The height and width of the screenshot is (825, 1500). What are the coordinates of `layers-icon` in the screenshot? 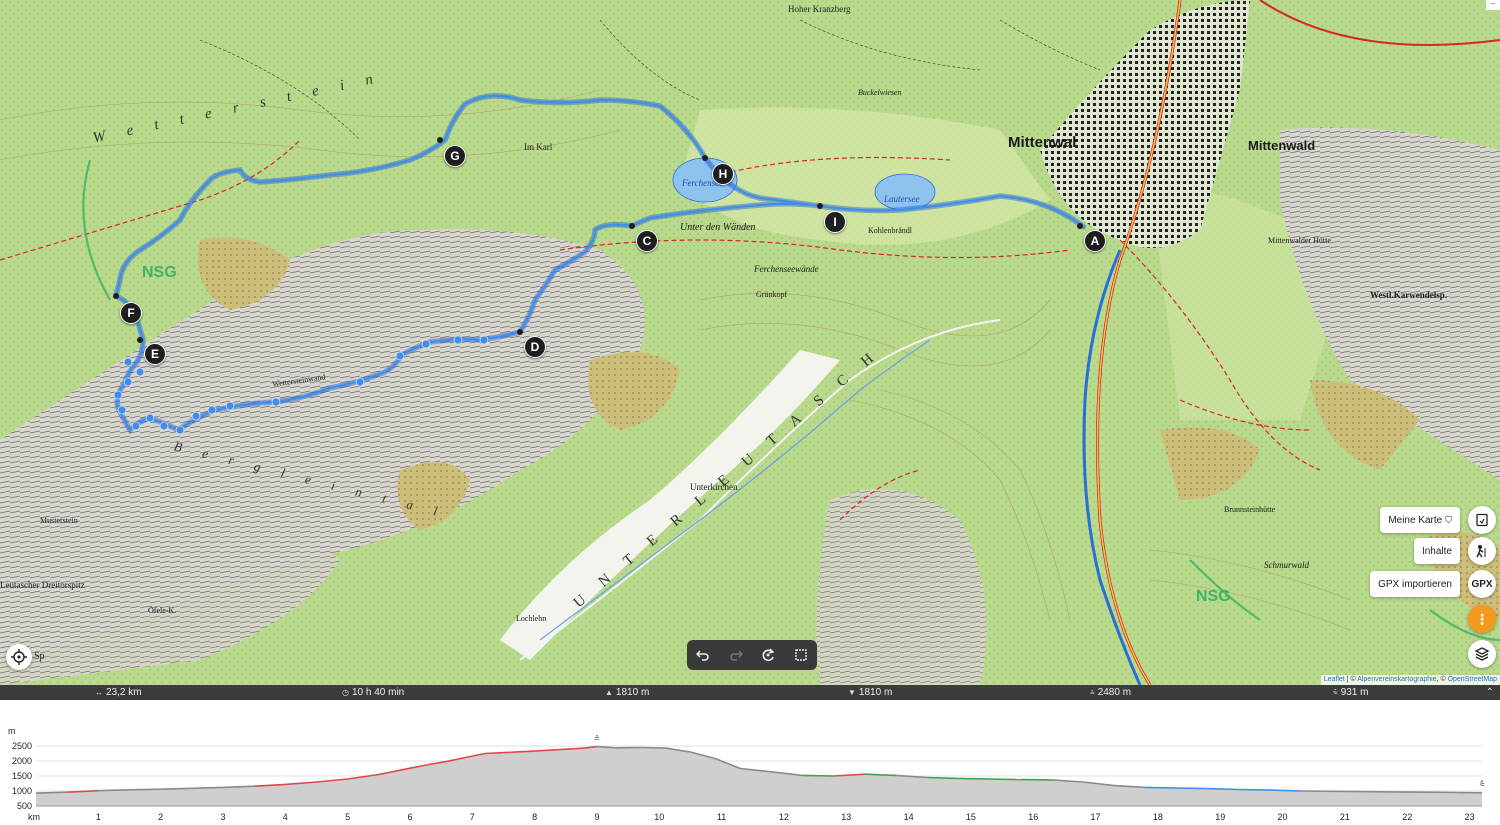 It's located at (1482, 654).